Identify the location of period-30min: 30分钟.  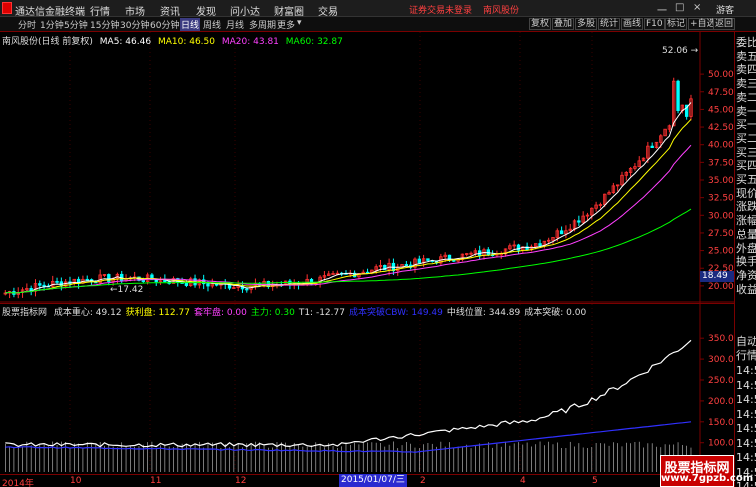
(134, 24).